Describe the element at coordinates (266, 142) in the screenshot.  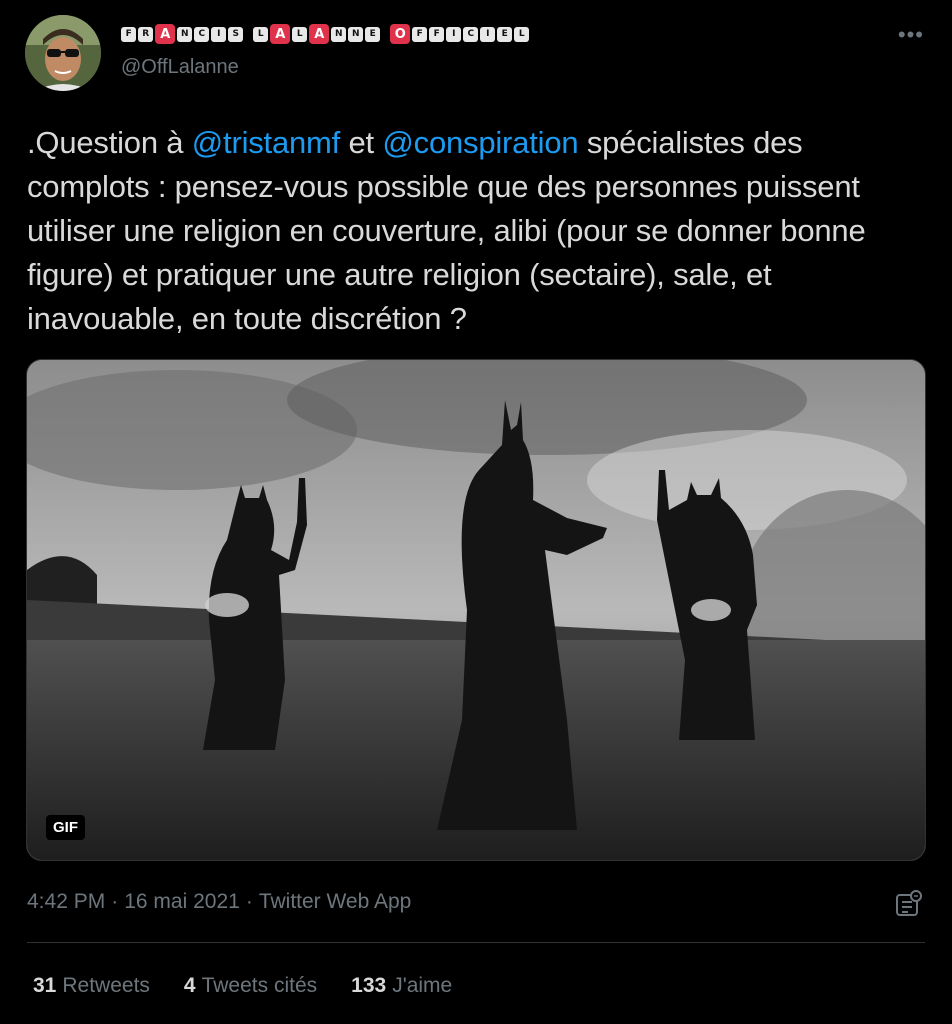
I see `mention-link-tristanmf: @tristanmf` at that location.